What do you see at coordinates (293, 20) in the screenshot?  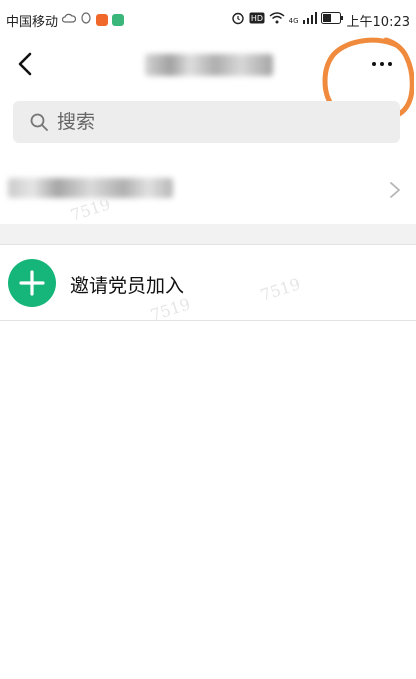 I see `network-type-label: 4G` at bounding box center [293, 20].